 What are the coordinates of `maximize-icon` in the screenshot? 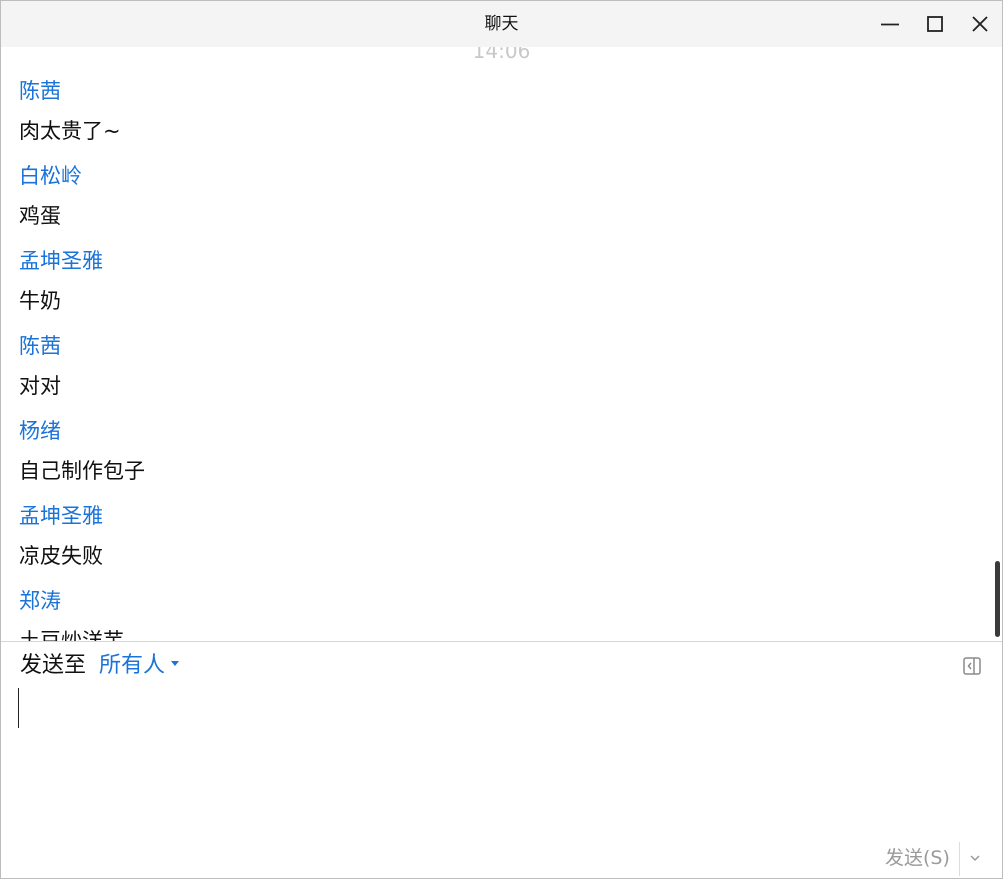 It's located at (935, 24).